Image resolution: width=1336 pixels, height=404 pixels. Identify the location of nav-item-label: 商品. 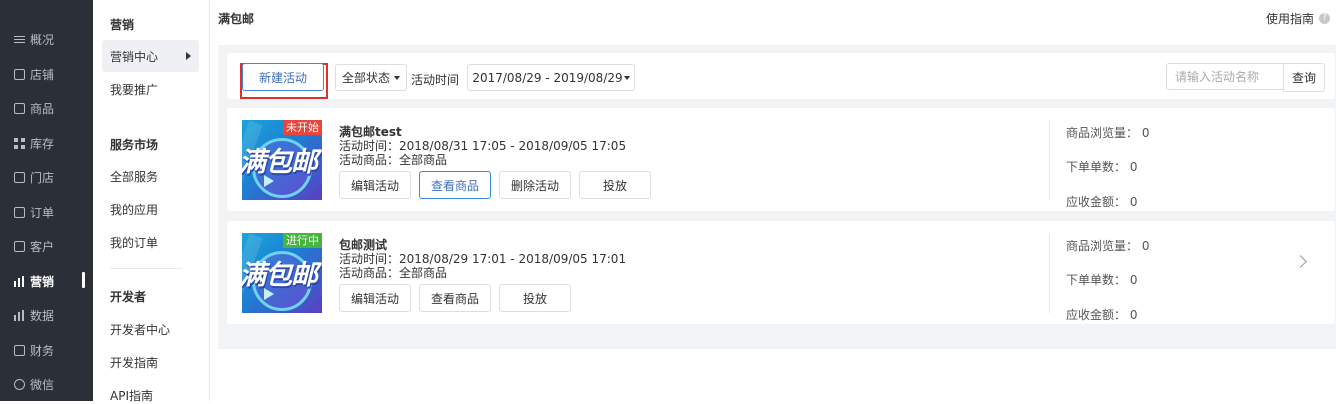
(42, 108).